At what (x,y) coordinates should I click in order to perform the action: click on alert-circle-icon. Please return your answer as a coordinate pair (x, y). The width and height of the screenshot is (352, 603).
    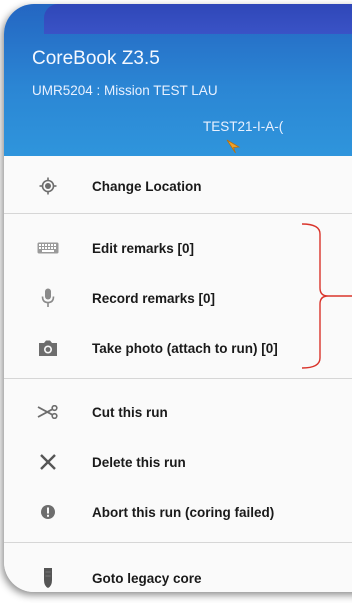
    Looking at the image, I should click on (48, 512).